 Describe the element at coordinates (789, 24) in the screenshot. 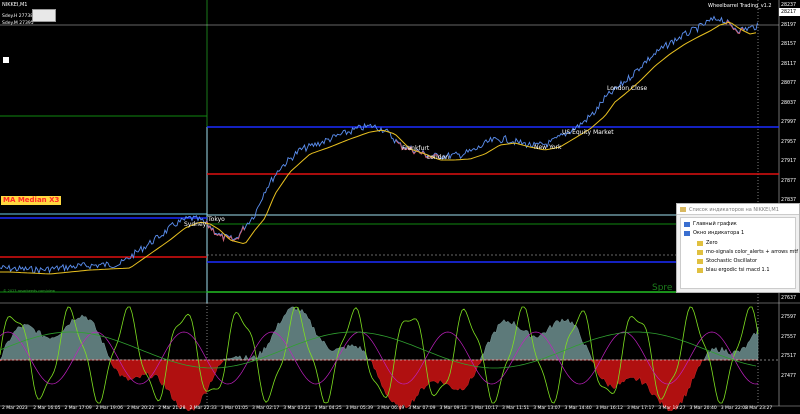

I see `price-tick-label: 28197` at that location.